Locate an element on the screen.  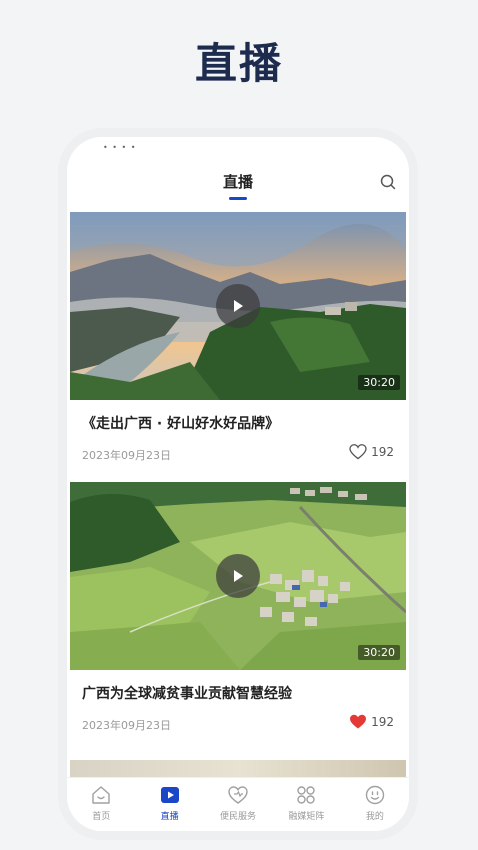
profile-icon is located at coordinates (375, 795).